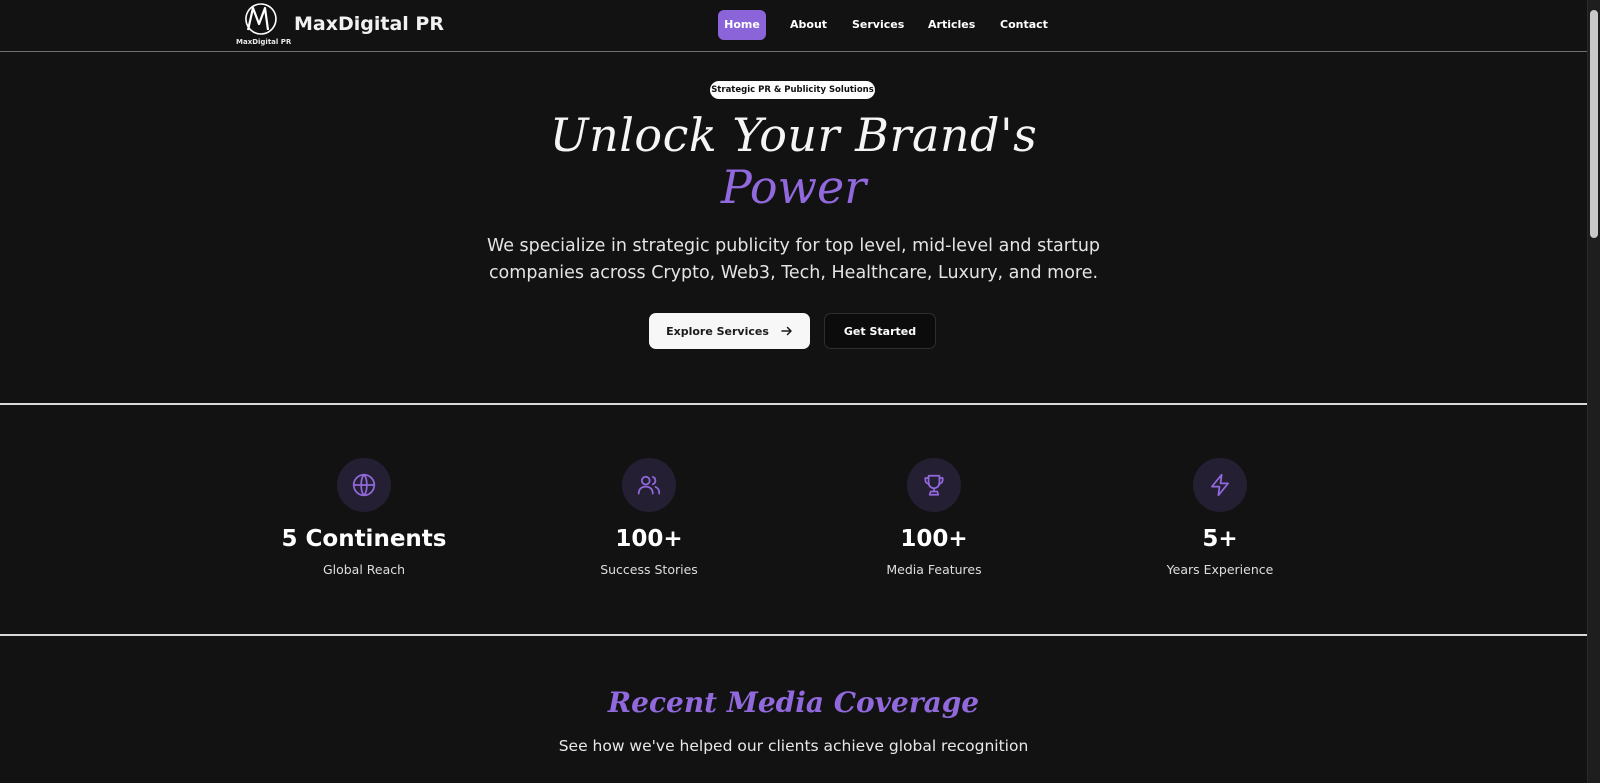 This screenshot has height=783, width=1600. I want to click on nav-contact: Contact, so click(1024, 25).